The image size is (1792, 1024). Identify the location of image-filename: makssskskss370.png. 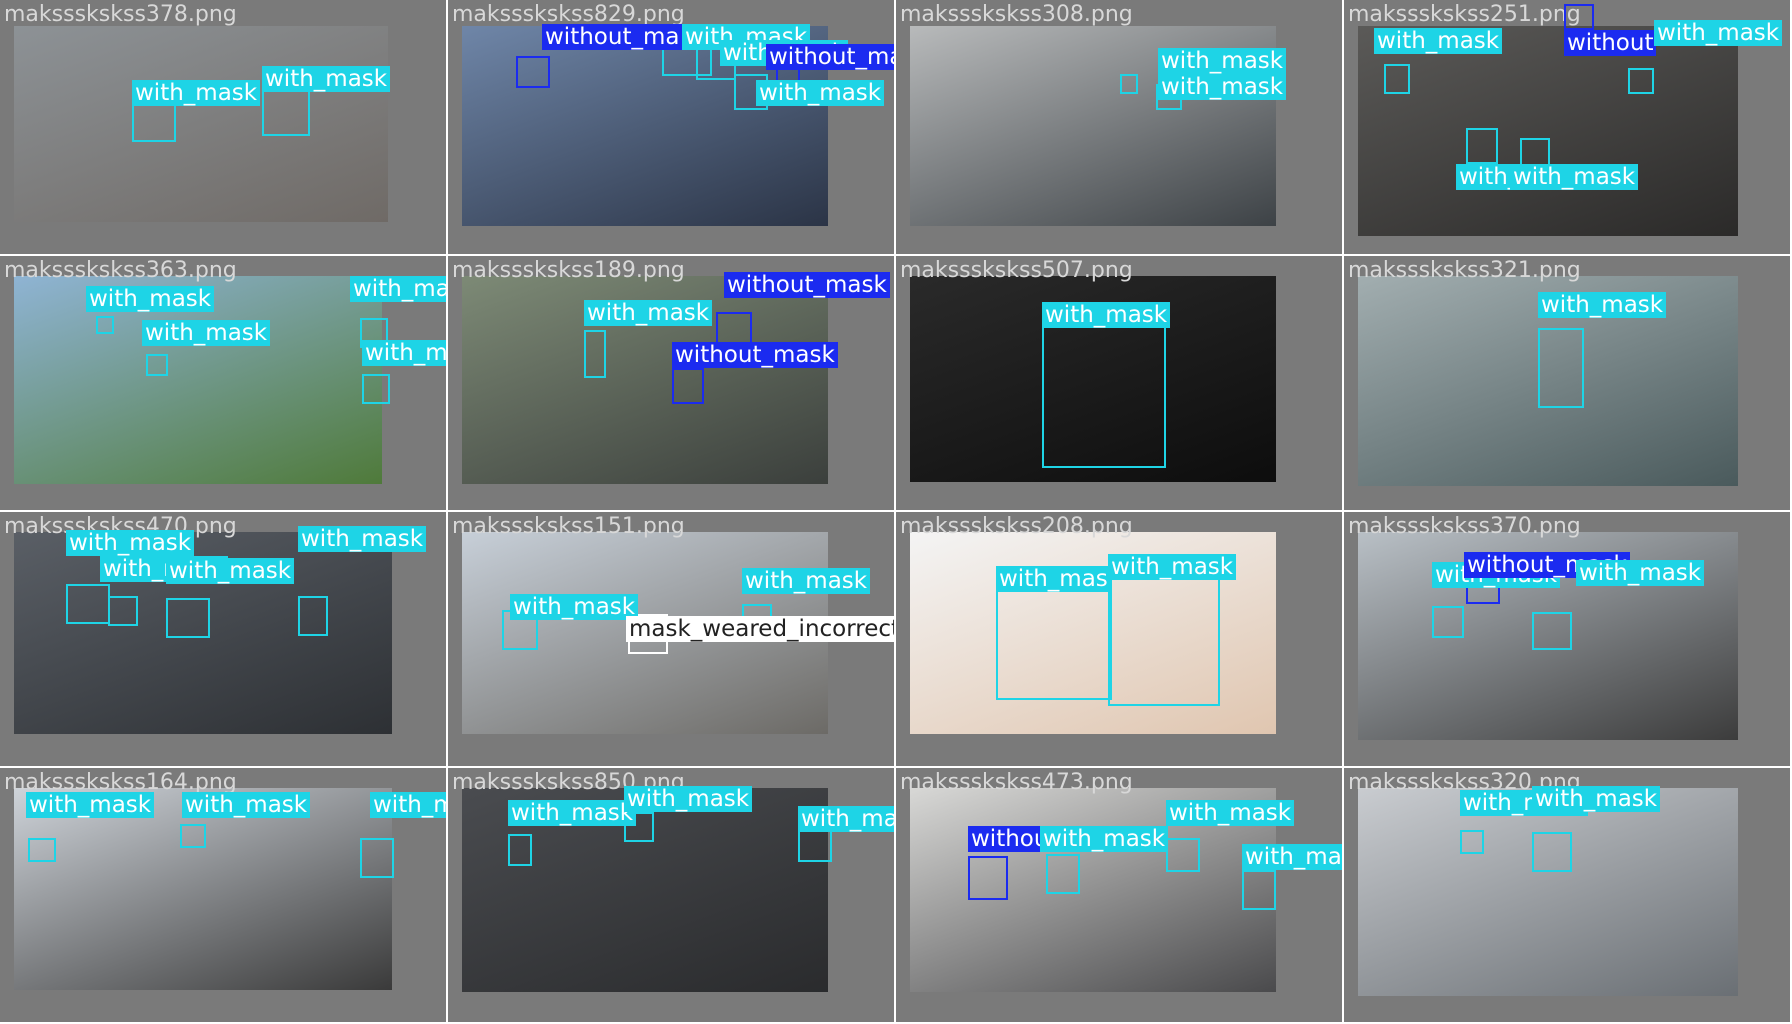
(1464, 526).